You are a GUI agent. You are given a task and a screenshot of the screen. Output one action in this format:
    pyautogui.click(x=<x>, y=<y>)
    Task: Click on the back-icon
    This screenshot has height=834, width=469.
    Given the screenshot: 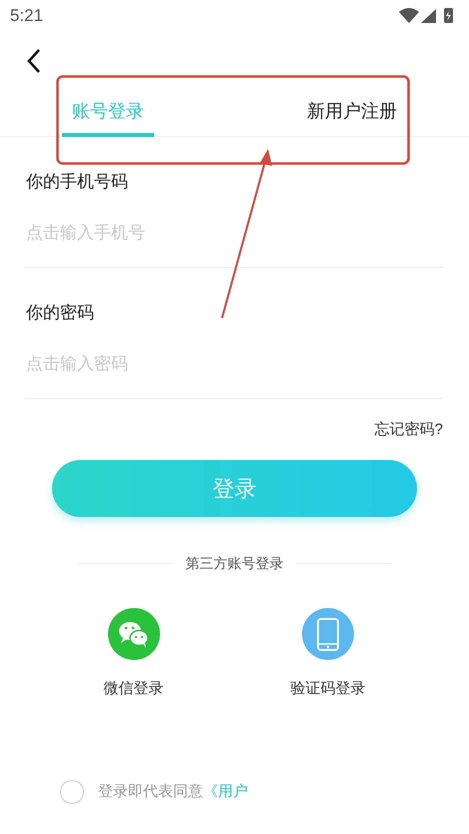 What is the action you would take?
    pyautogui.click(x=34, y=61)
    